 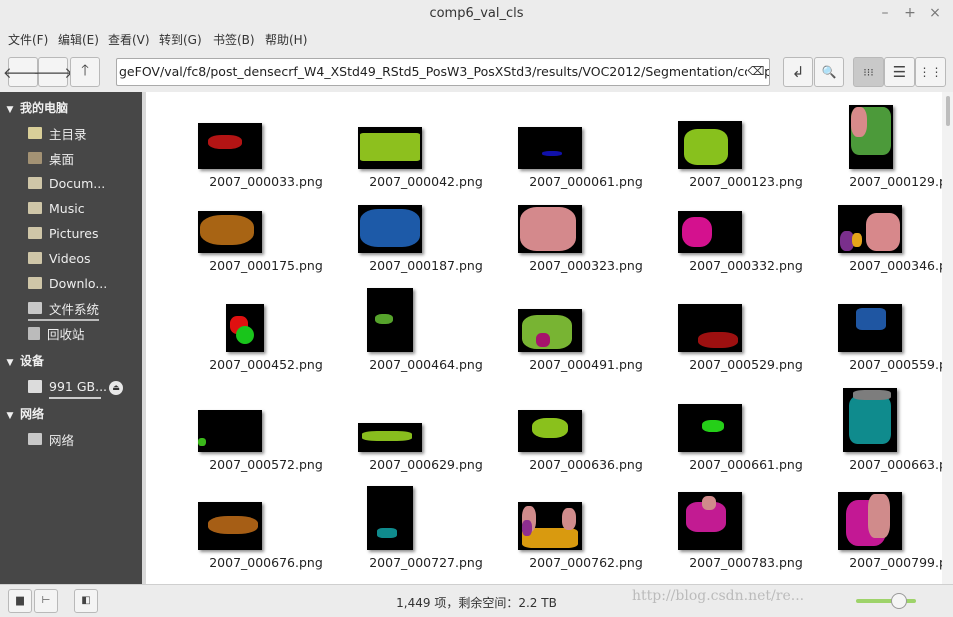 What do you see at coordinates (586, 140) in the screenshot?
I see `file-item: 2007_000061.png` at bounding box center [586, 140].